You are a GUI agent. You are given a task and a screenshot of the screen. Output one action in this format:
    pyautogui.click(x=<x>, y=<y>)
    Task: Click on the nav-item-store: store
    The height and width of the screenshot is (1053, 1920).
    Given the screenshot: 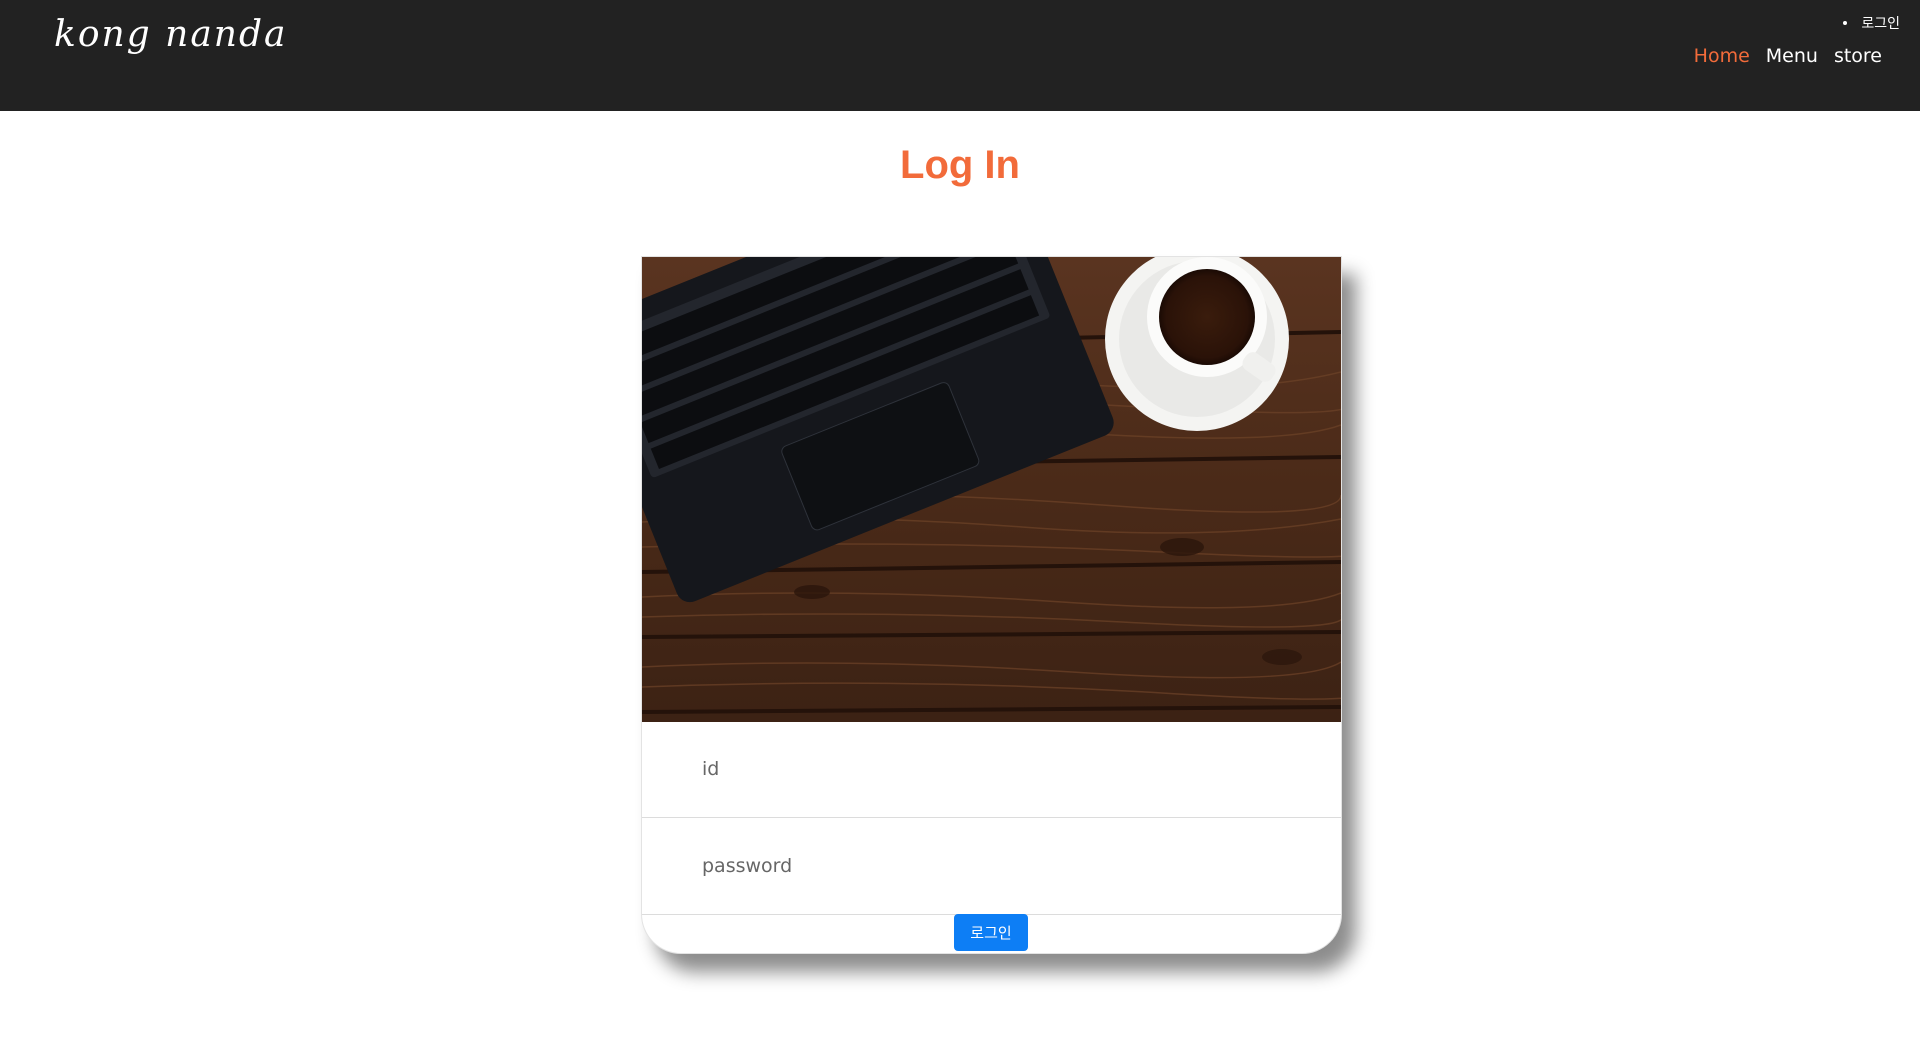 What is the action you would take?
    pyautogui.click(x=1858, y=56)
    